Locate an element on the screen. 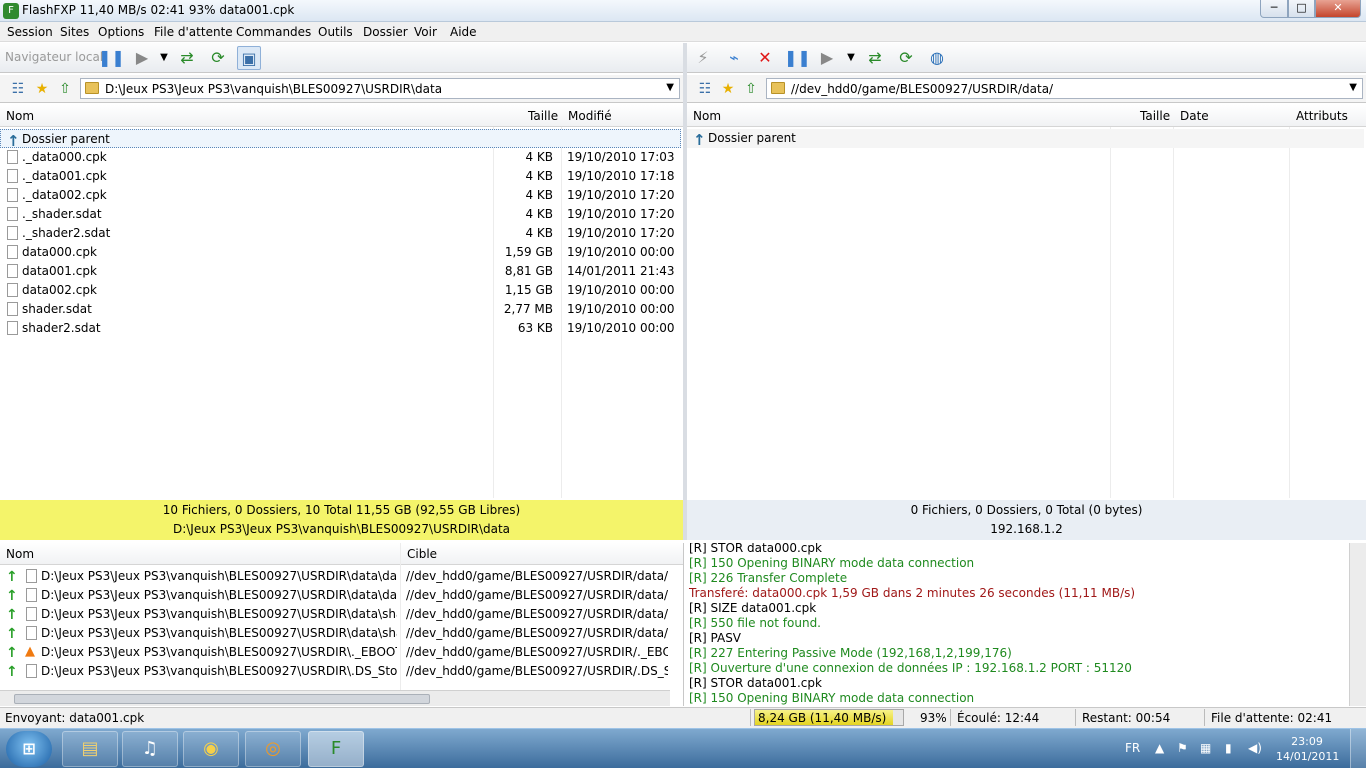 The image size is (1366, 769). menu-options: Options is located at coordinates (121, 32).